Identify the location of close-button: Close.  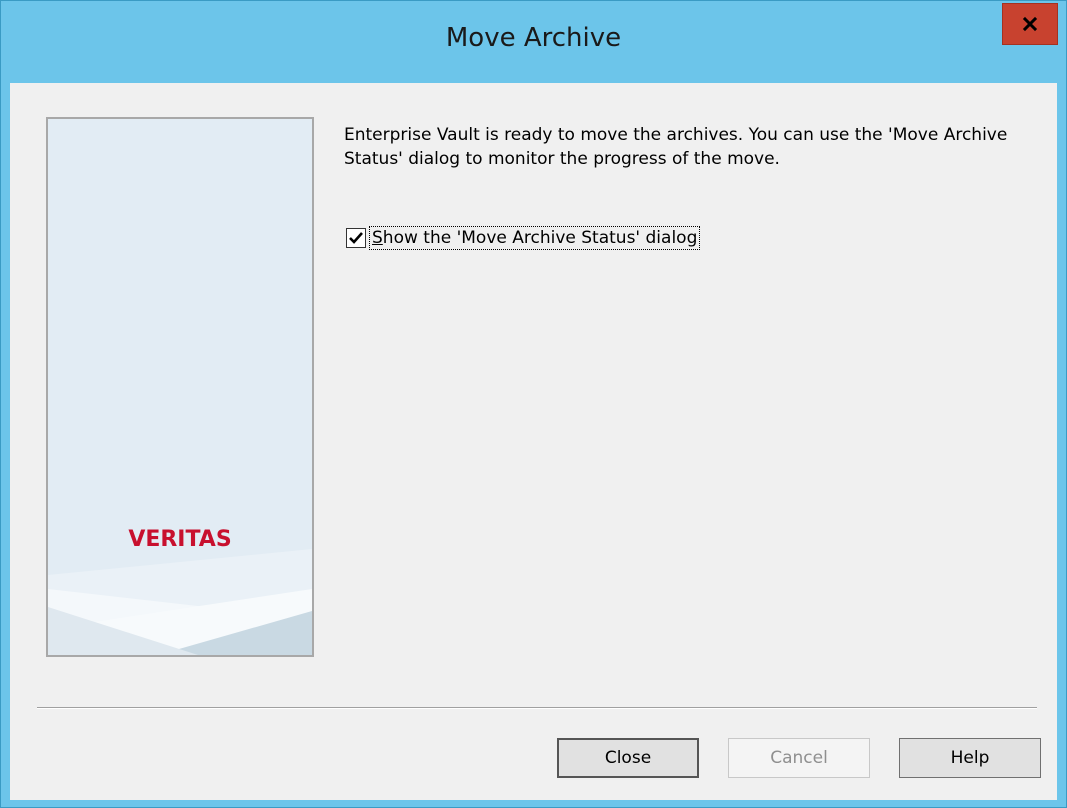
(628, 758).